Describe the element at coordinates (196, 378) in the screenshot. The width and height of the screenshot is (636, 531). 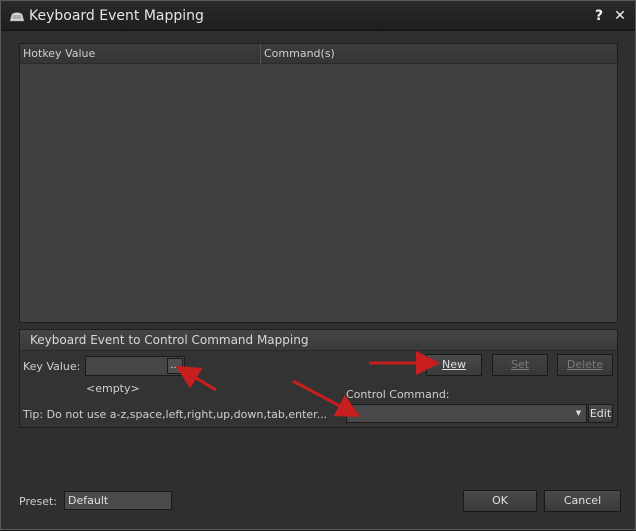
I see `arrow-to-browse-button` at that location.